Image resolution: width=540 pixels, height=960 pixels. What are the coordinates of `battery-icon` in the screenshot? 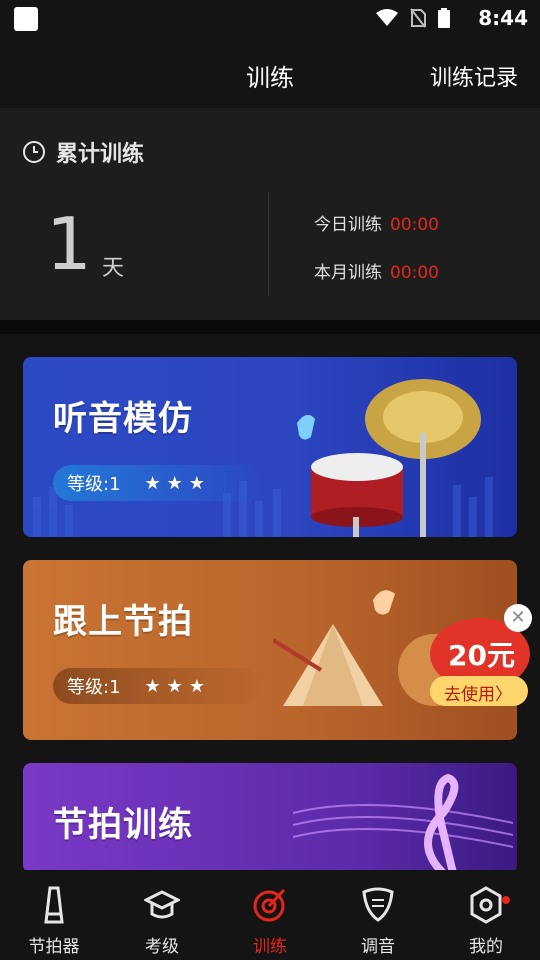 It's located at (444, 18).